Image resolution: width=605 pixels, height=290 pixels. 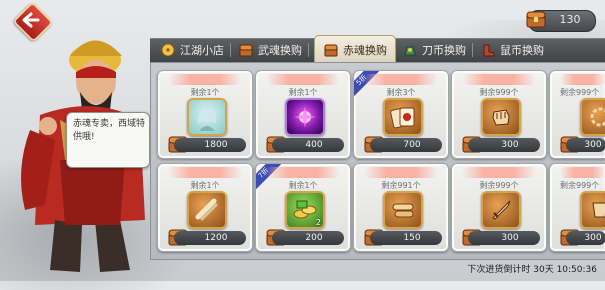 What do you see at coordinates (444, 50) in the screenshot?
I see `tab-label: 刀币换购` at bounding box center [444, 50].